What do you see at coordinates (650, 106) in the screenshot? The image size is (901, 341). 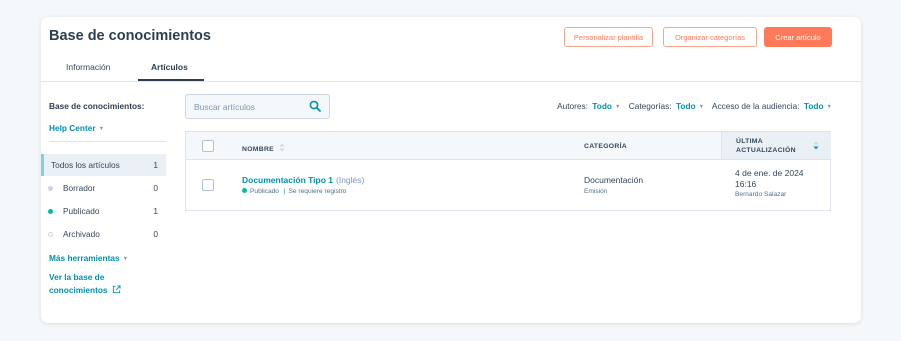 I see `categories-filter-label: Categorías:` at bounding box center [650, 106].